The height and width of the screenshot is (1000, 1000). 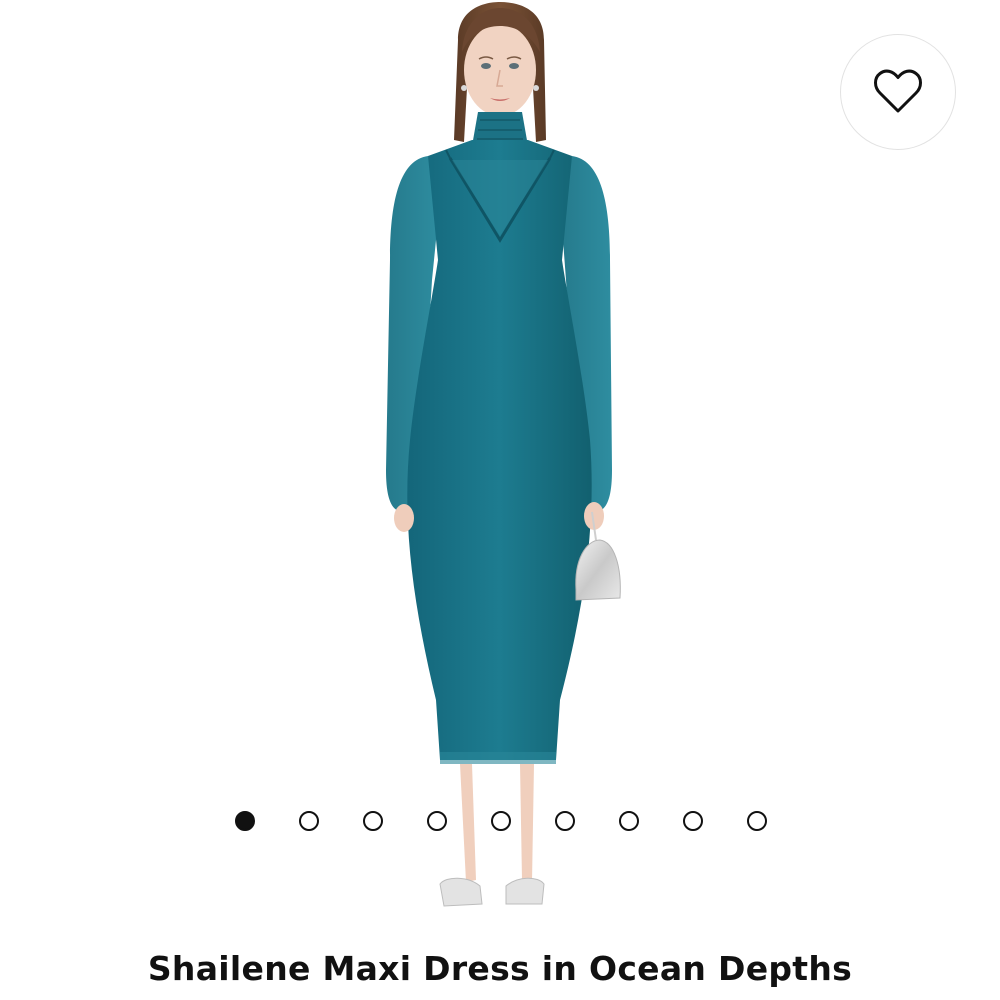 What do you see at coordinates (500, 968) in the screenshot?
I see `product-title: Shailene Maxi Dress in Ocean Depths` at bounding box center [500, 968].